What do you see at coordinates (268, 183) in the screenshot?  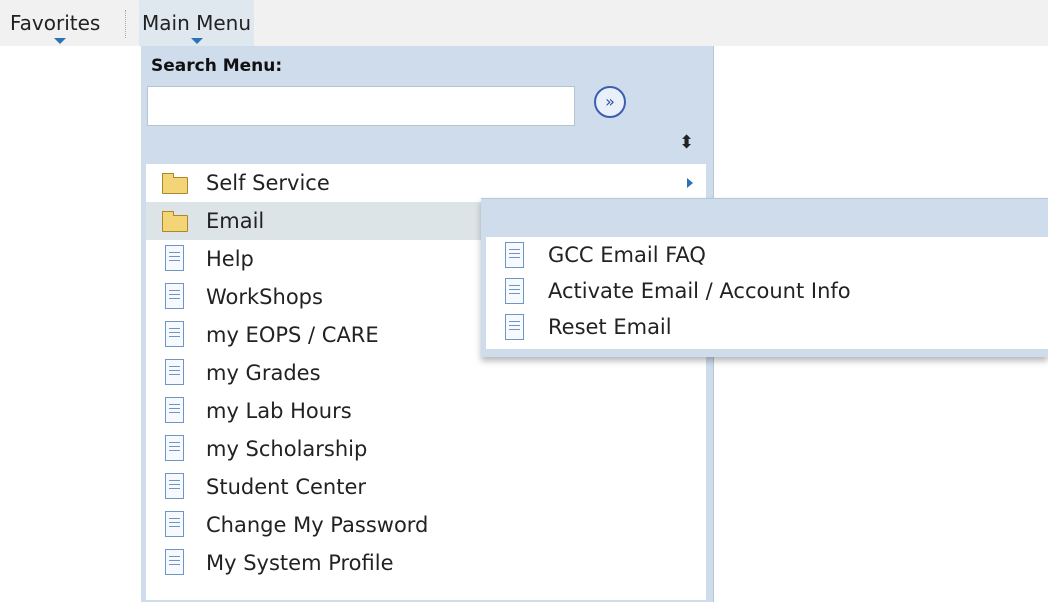 I see `menu-item-label: Self Service` at bounding box center [268, 183].